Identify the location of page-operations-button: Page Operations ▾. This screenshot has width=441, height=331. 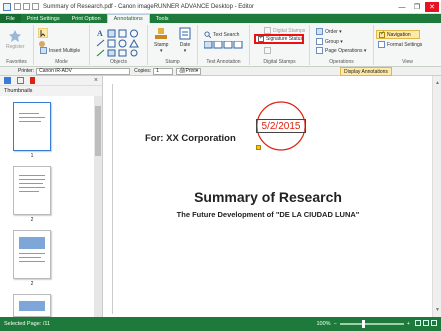
(341, 50).